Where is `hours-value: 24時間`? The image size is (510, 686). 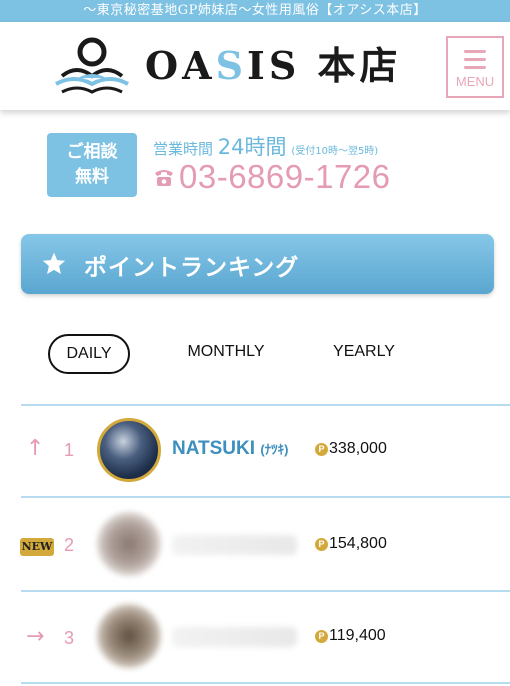
hours-value: 24時間 is located at coordinates (252, 147).